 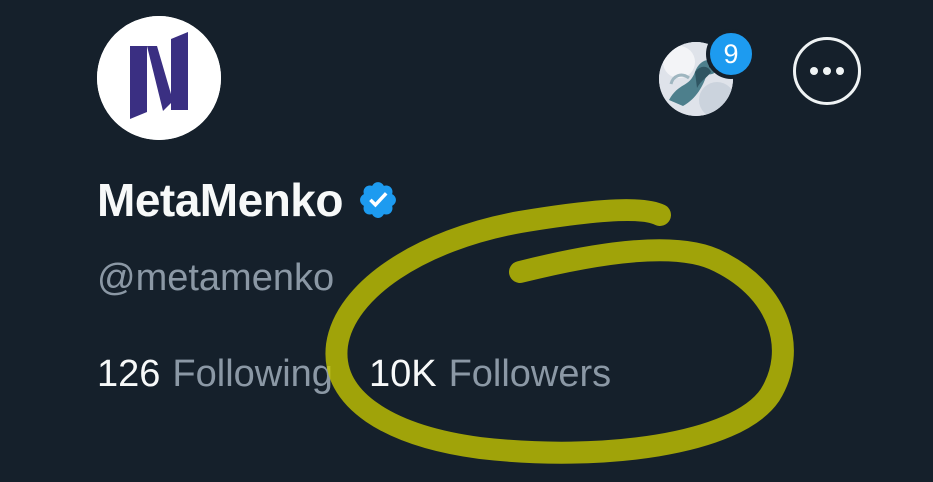 I want to click on more-horizontal-icon, so click(x=827, y=71).